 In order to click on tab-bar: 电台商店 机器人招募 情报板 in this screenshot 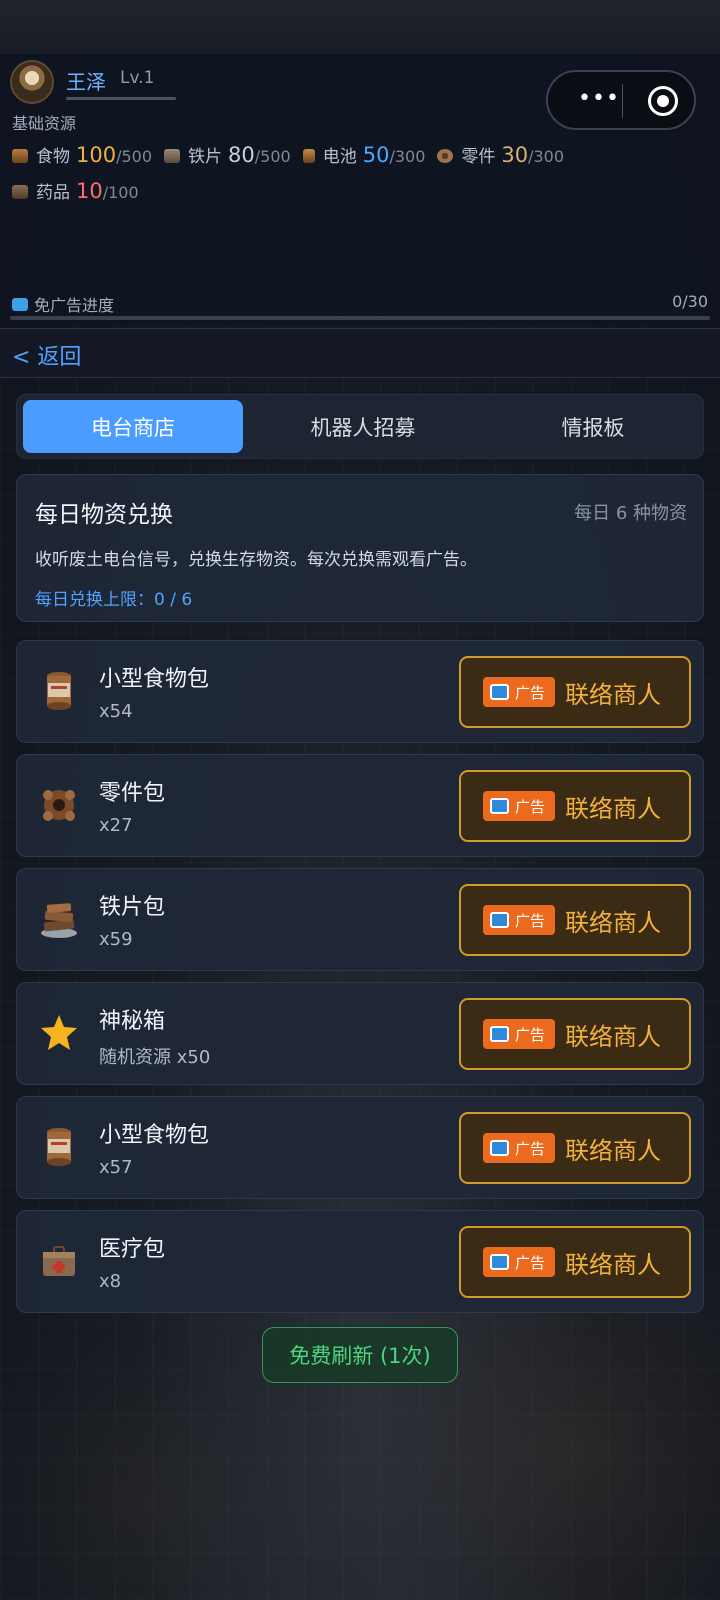, I will do `click(360, 426)`.